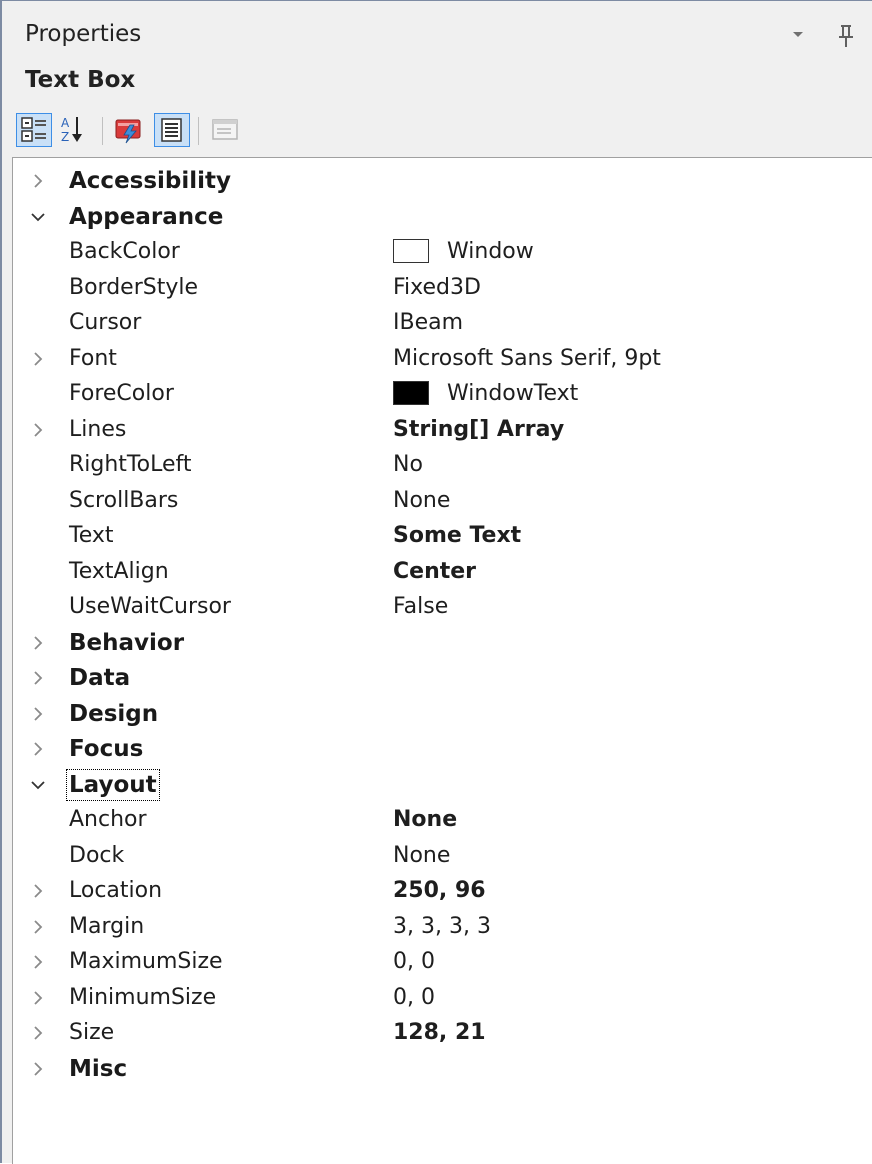  I want to click on panel-titlebar: Properties, so click(437, 31).